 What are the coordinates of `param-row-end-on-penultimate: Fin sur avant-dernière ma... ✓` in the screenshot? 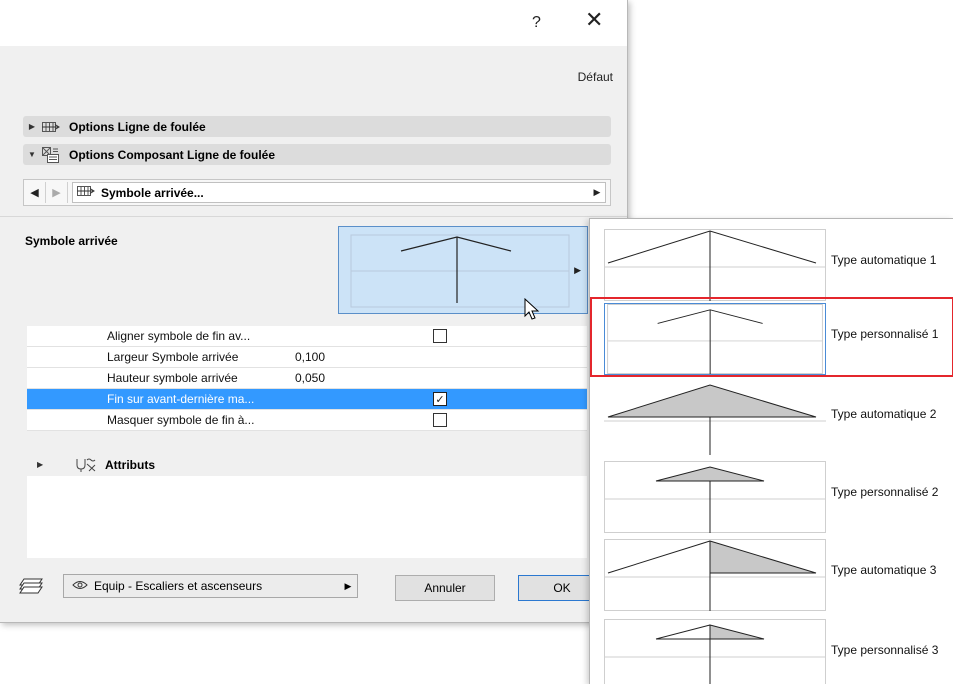 It's located at (307, 399).